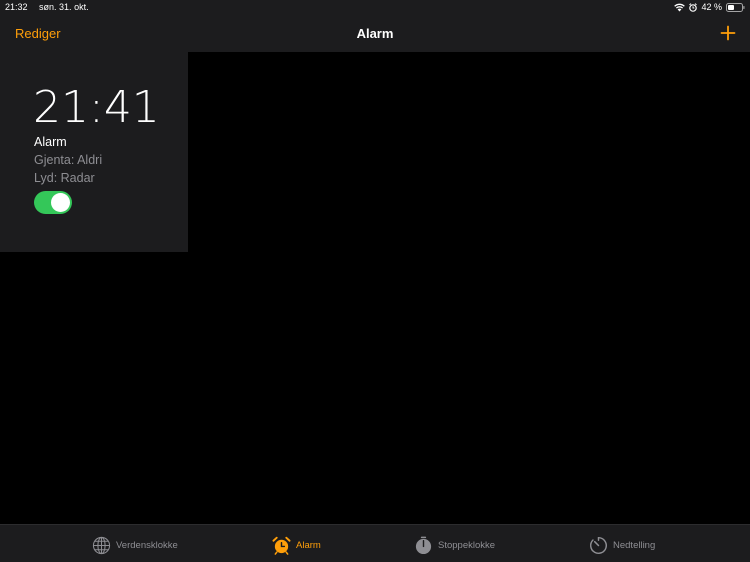 The width and height of the screenshot is (750, 562). Describe the element at coordinates (467, 545) in the screenshot. I see `tab-label: Stoppeklokke` at that location.